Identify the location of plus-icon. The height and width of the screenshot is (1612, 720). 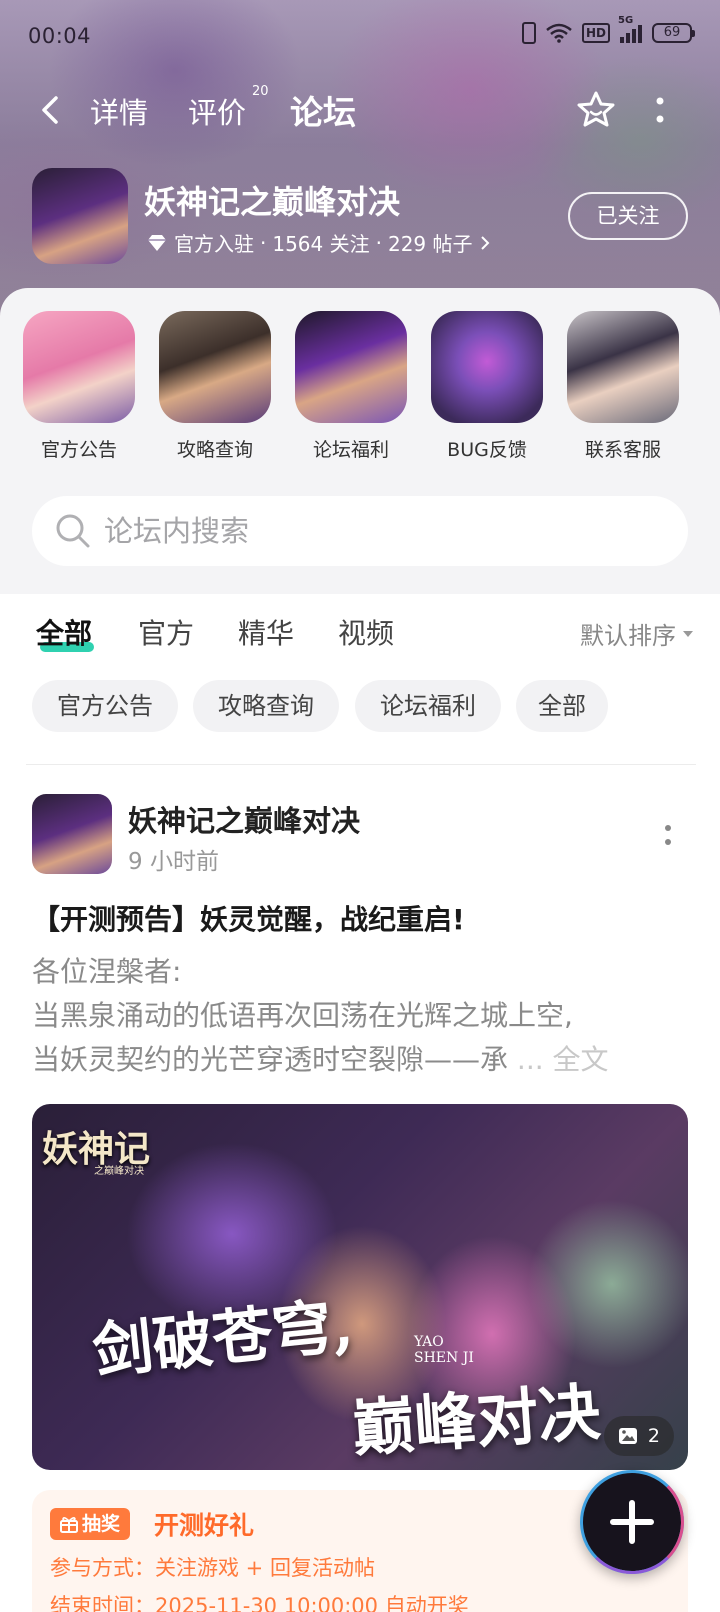
(632, 1522).